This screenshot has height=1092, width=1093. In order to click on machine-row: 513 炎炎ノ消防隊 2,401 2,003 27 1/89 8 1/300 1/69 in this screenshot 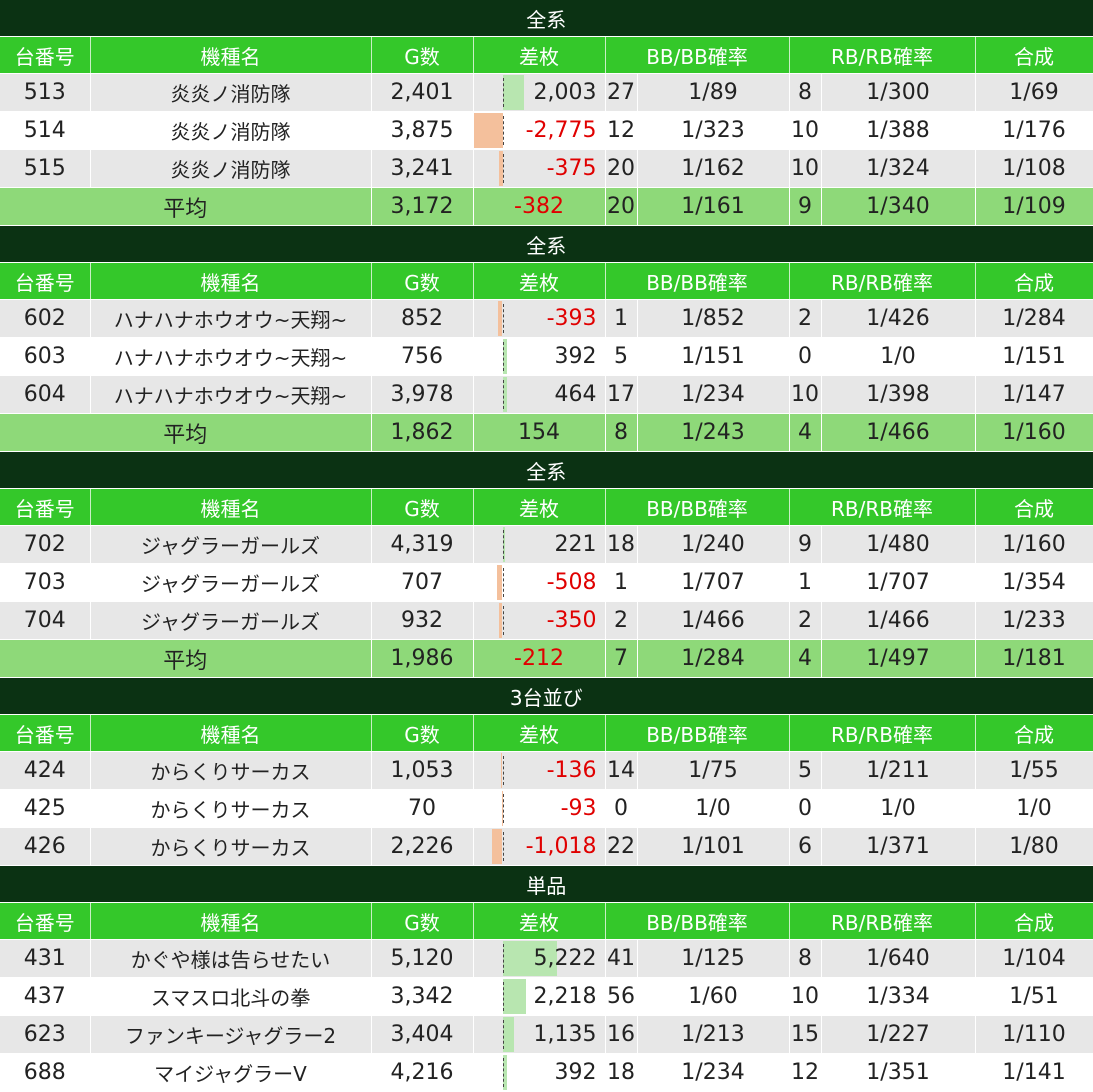, I will do `click(546, 92)`.